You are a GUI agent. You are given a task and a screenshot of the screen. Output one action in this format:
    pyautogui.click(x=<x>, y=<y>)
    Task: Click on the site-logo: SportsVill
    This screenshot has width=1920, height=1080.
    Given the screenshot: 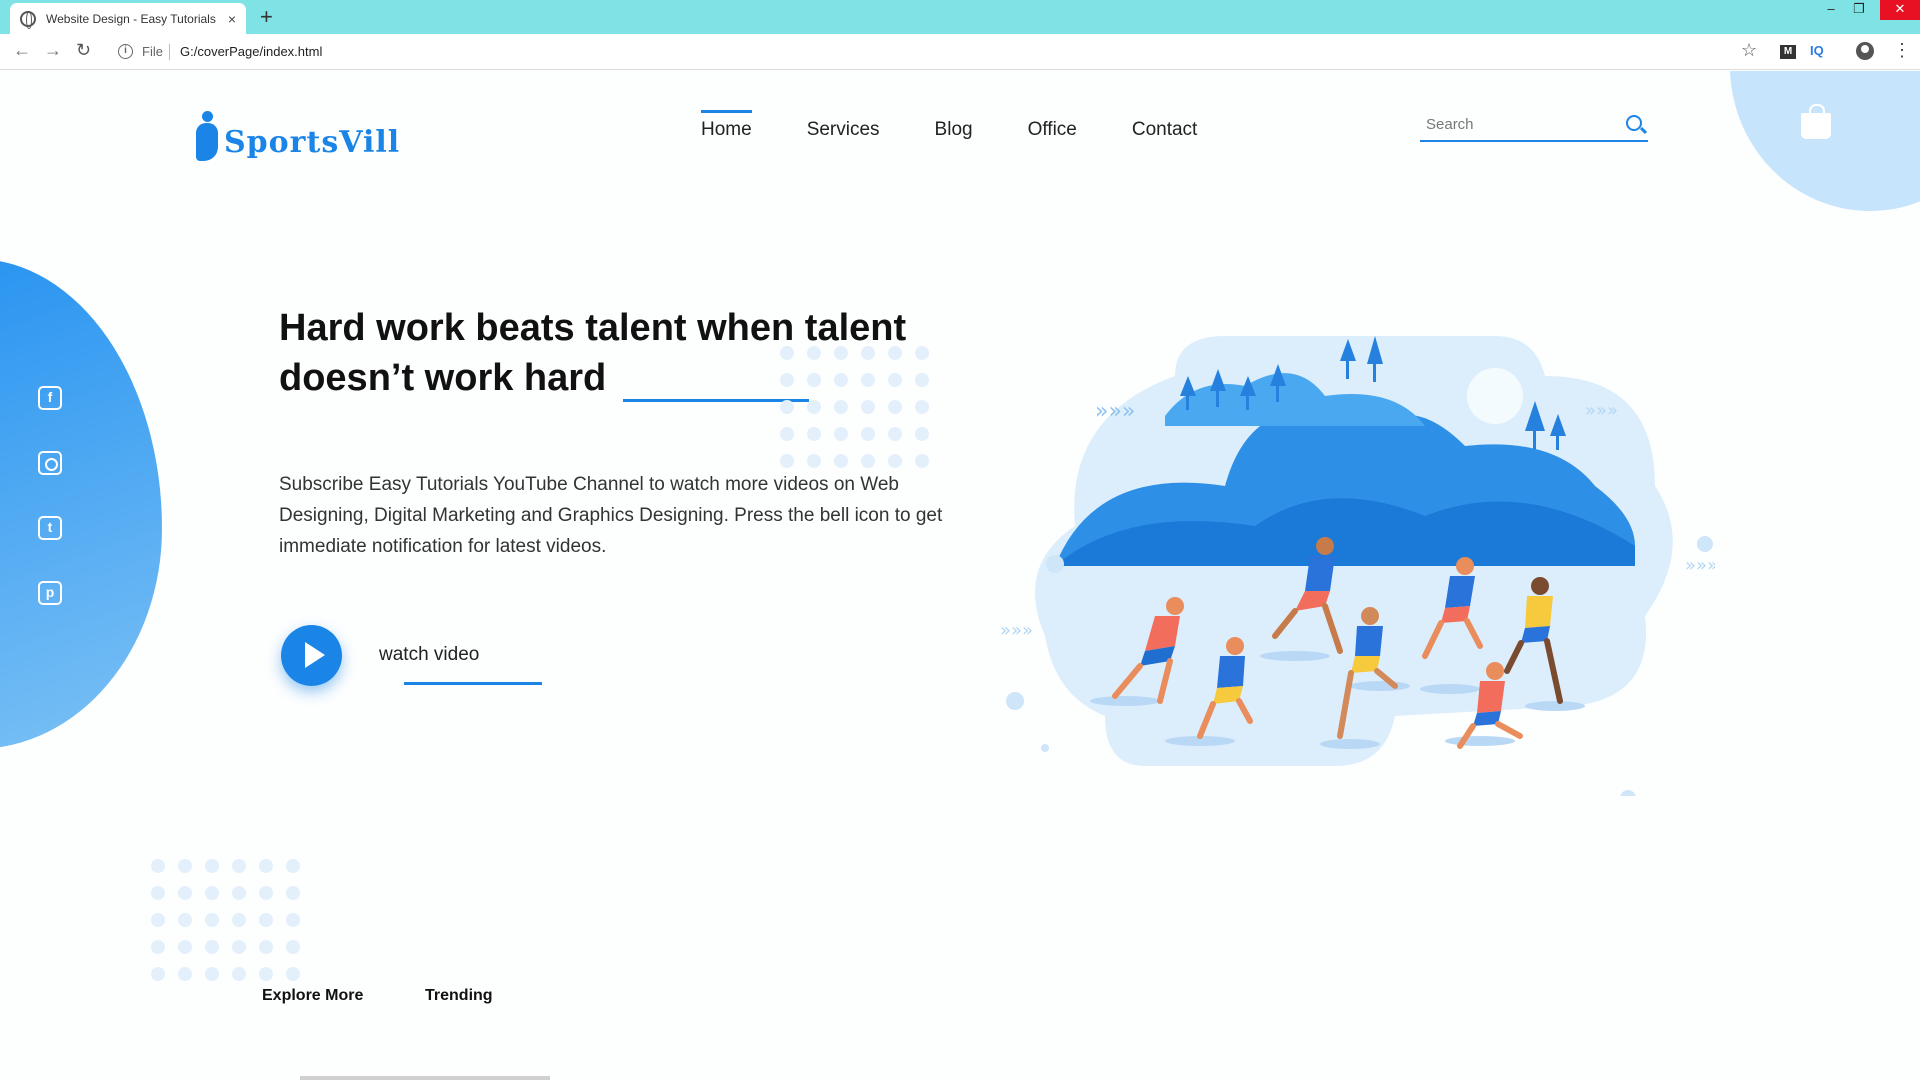 What is the action you would take?
    pyautogui.click(x=297, y=137)
    